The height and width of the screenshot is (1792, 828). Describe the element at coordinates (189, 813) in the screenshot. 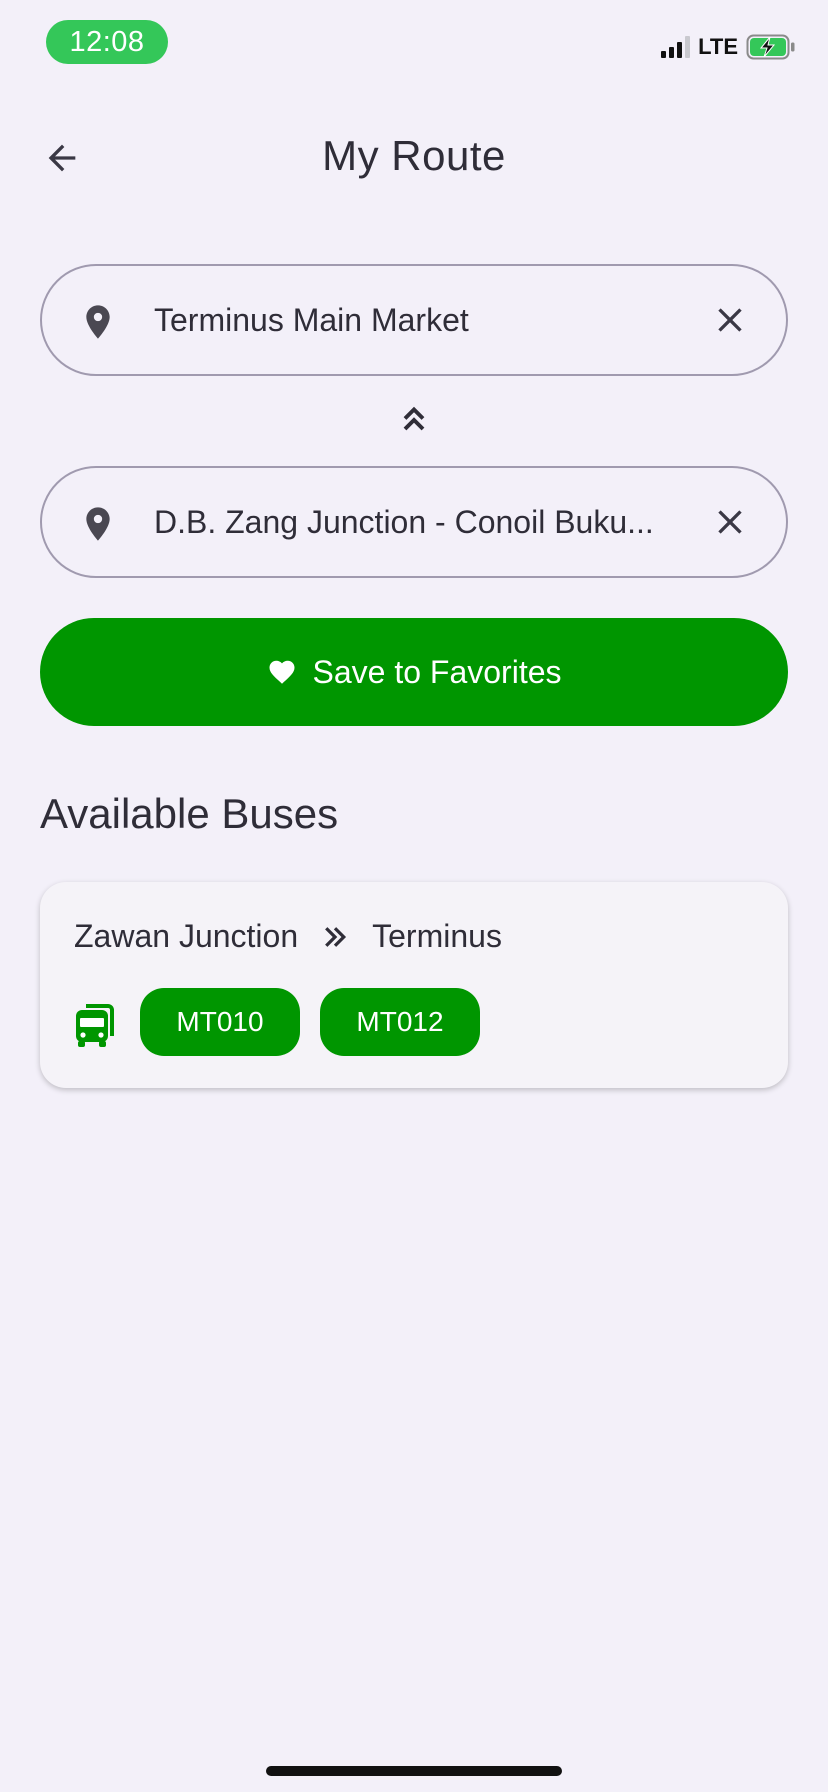

I see `section-title: Available Buses` at that location.